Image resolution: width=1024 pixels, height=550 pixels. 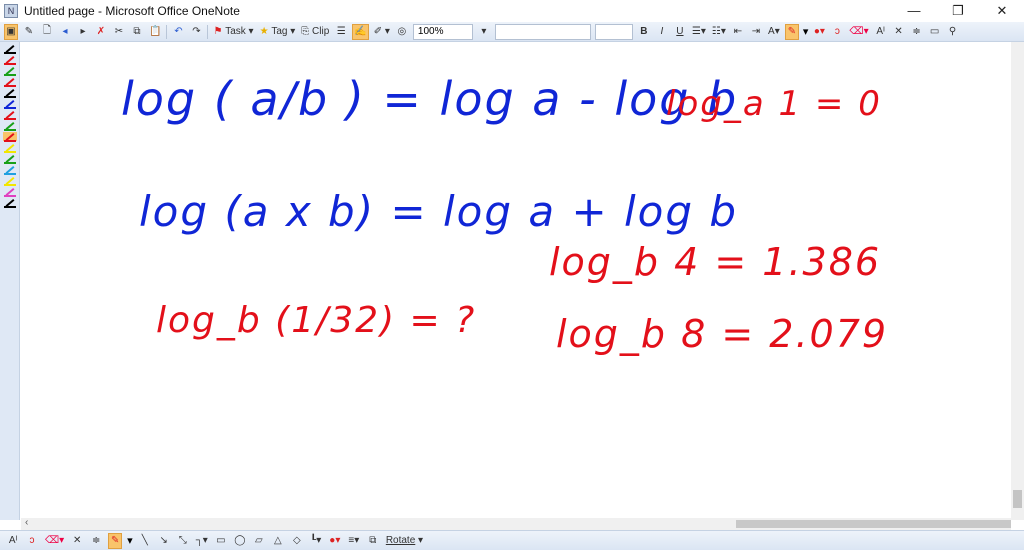 I want to click on ellipse-tool-icon: ◯, so click(x=240, y=541).